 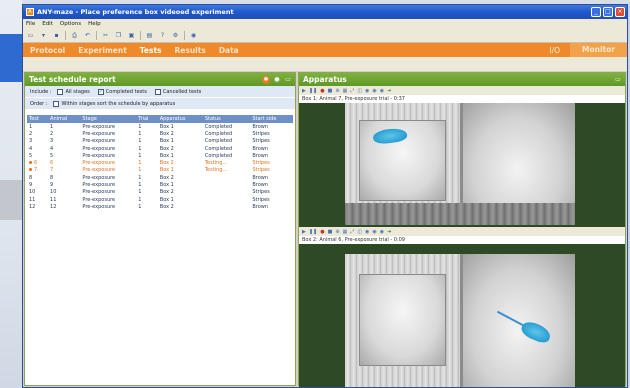 What do you see at coordinates (131, 35) in the screenshot?
I see `paste-icon: ▣` at bounding box center [131, 35].